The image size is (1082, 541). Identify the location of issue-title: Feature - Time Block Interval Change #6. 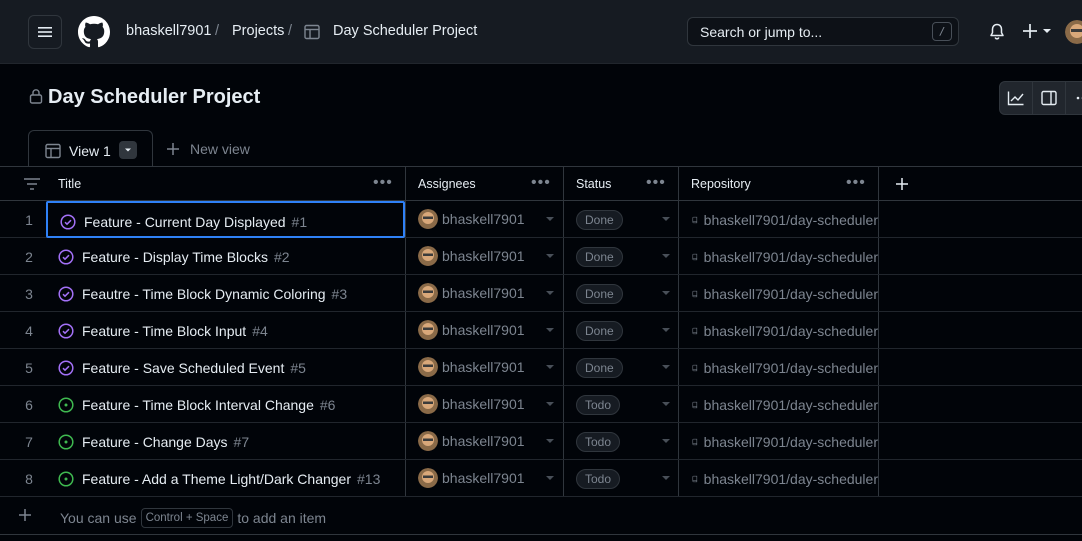
(208, 405).